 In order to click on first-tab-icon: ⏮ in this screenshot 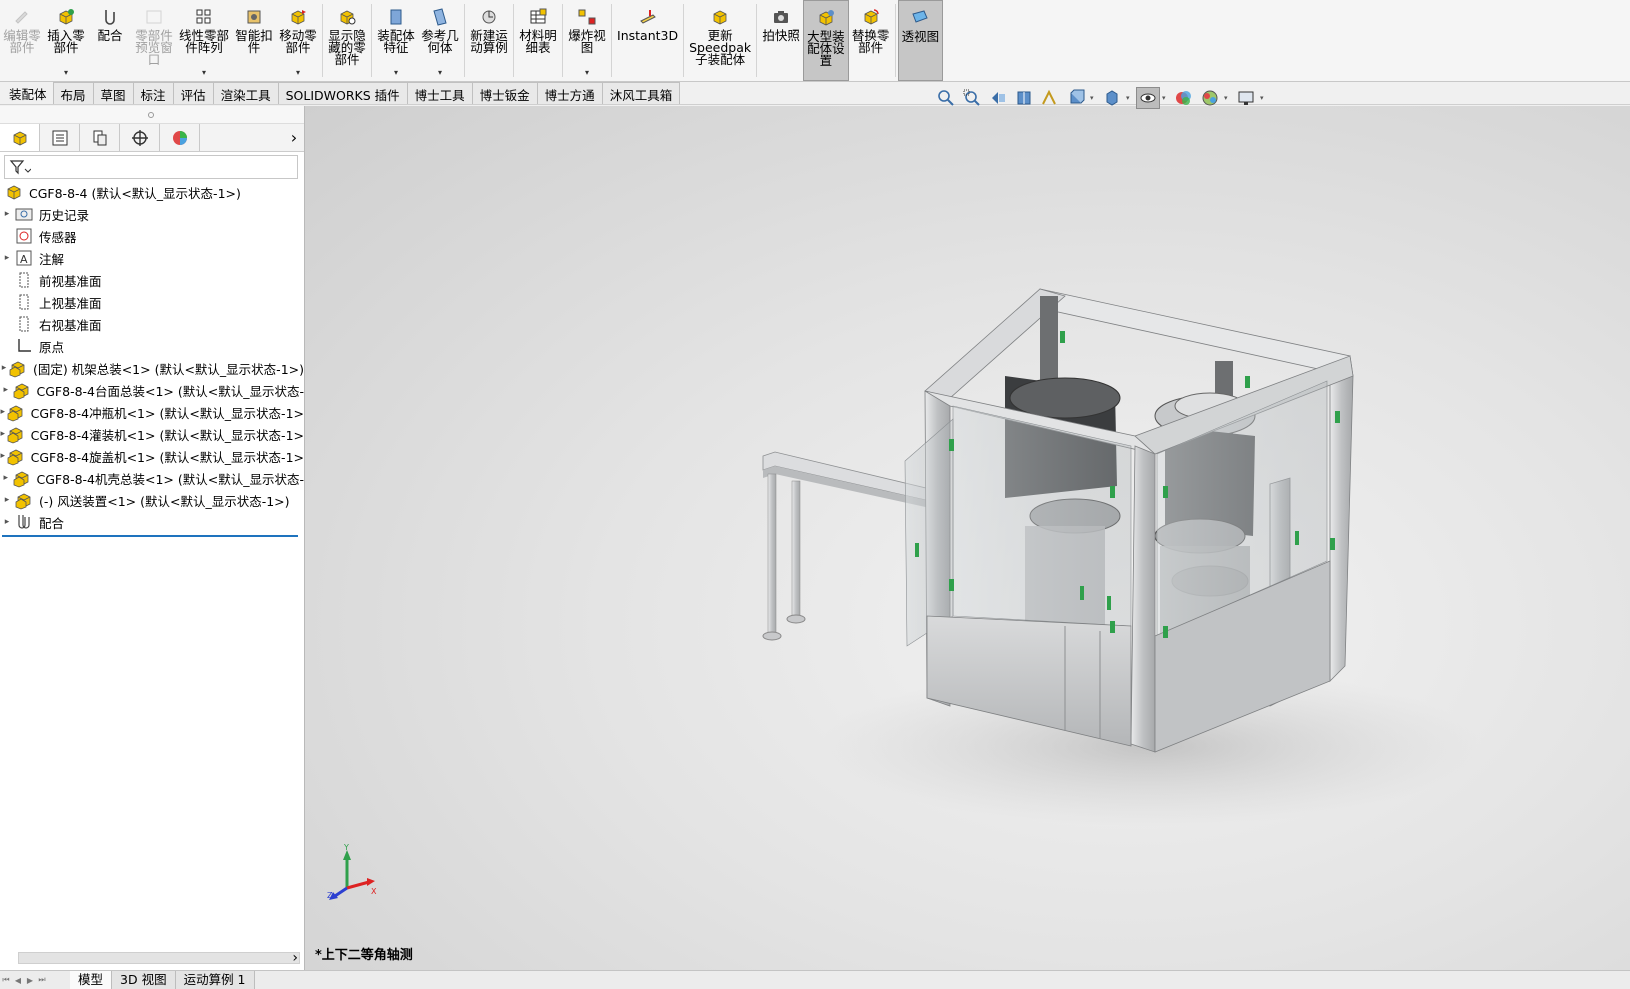, I will do `click(6, 980)`.